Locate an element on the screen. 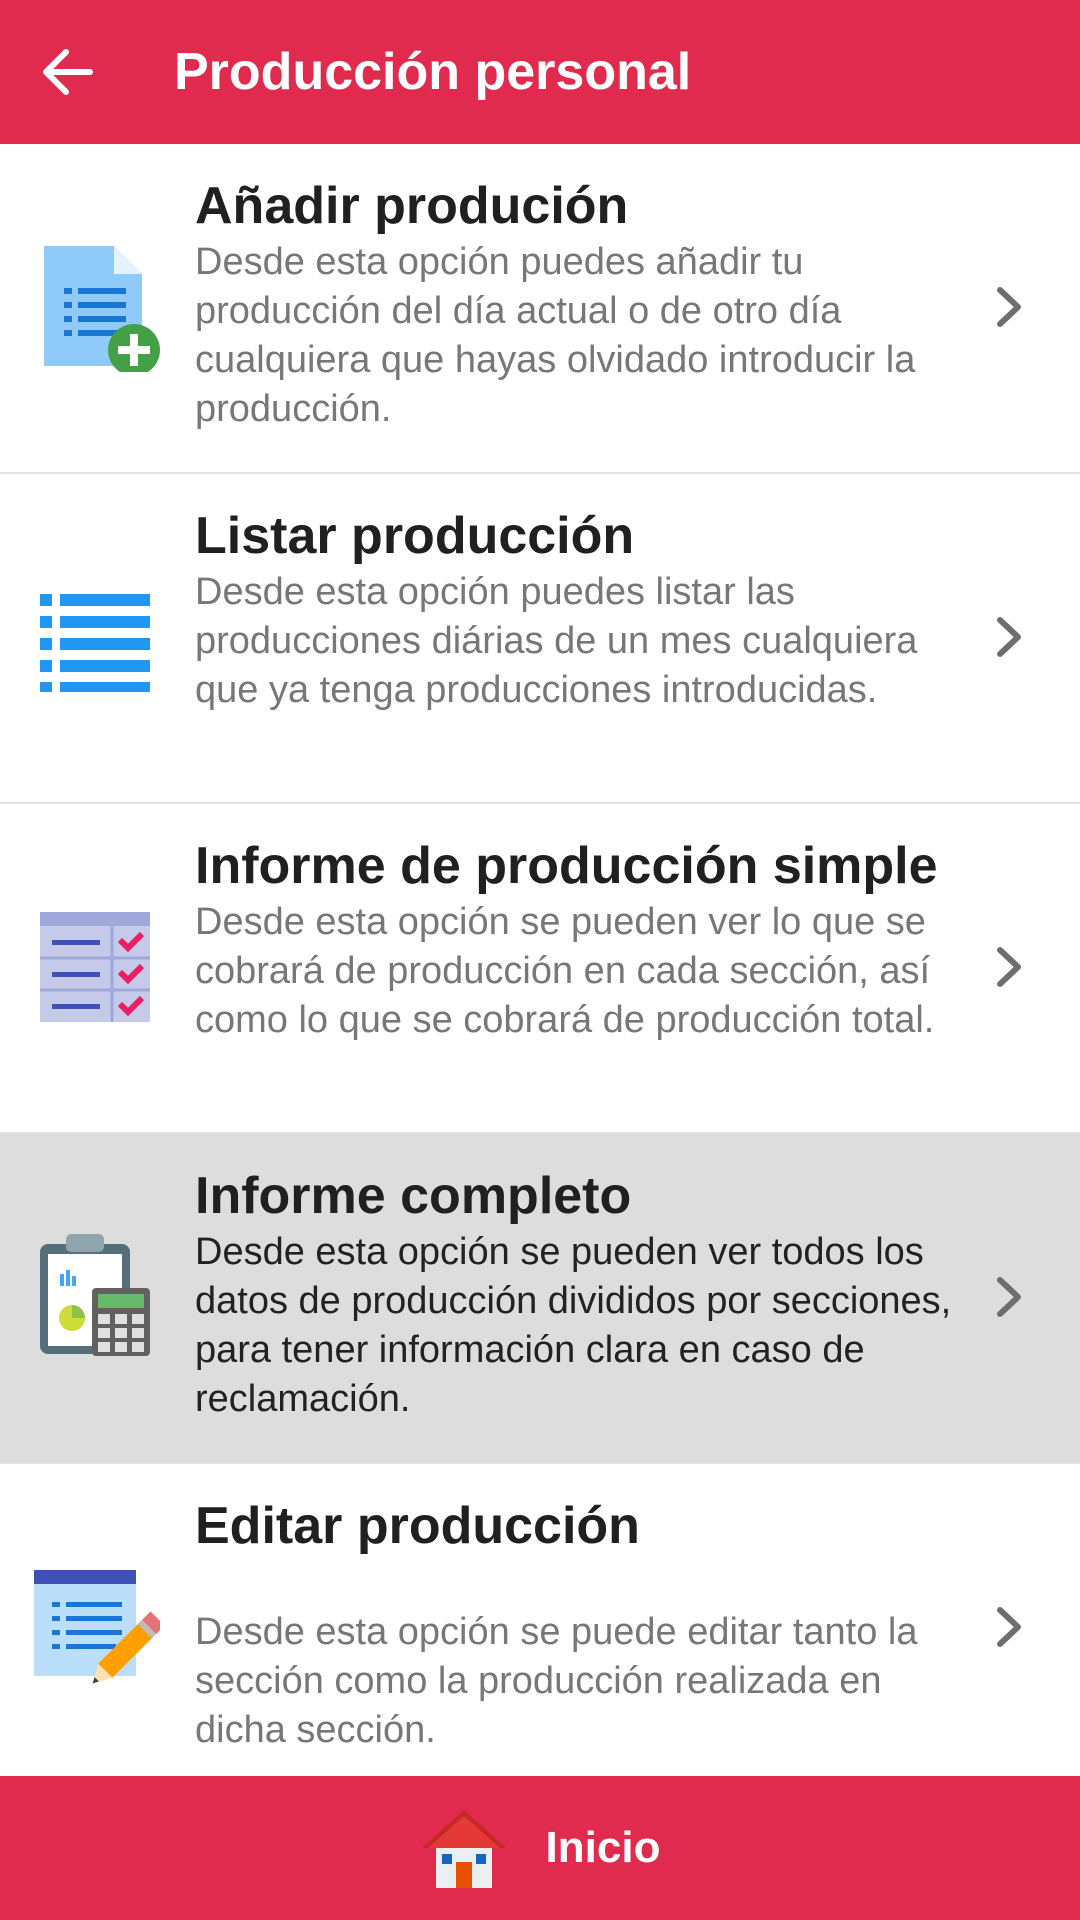 This screenshot has height=1920, width=1080. home-button: Inicio is located at coordinates (540, 1848).